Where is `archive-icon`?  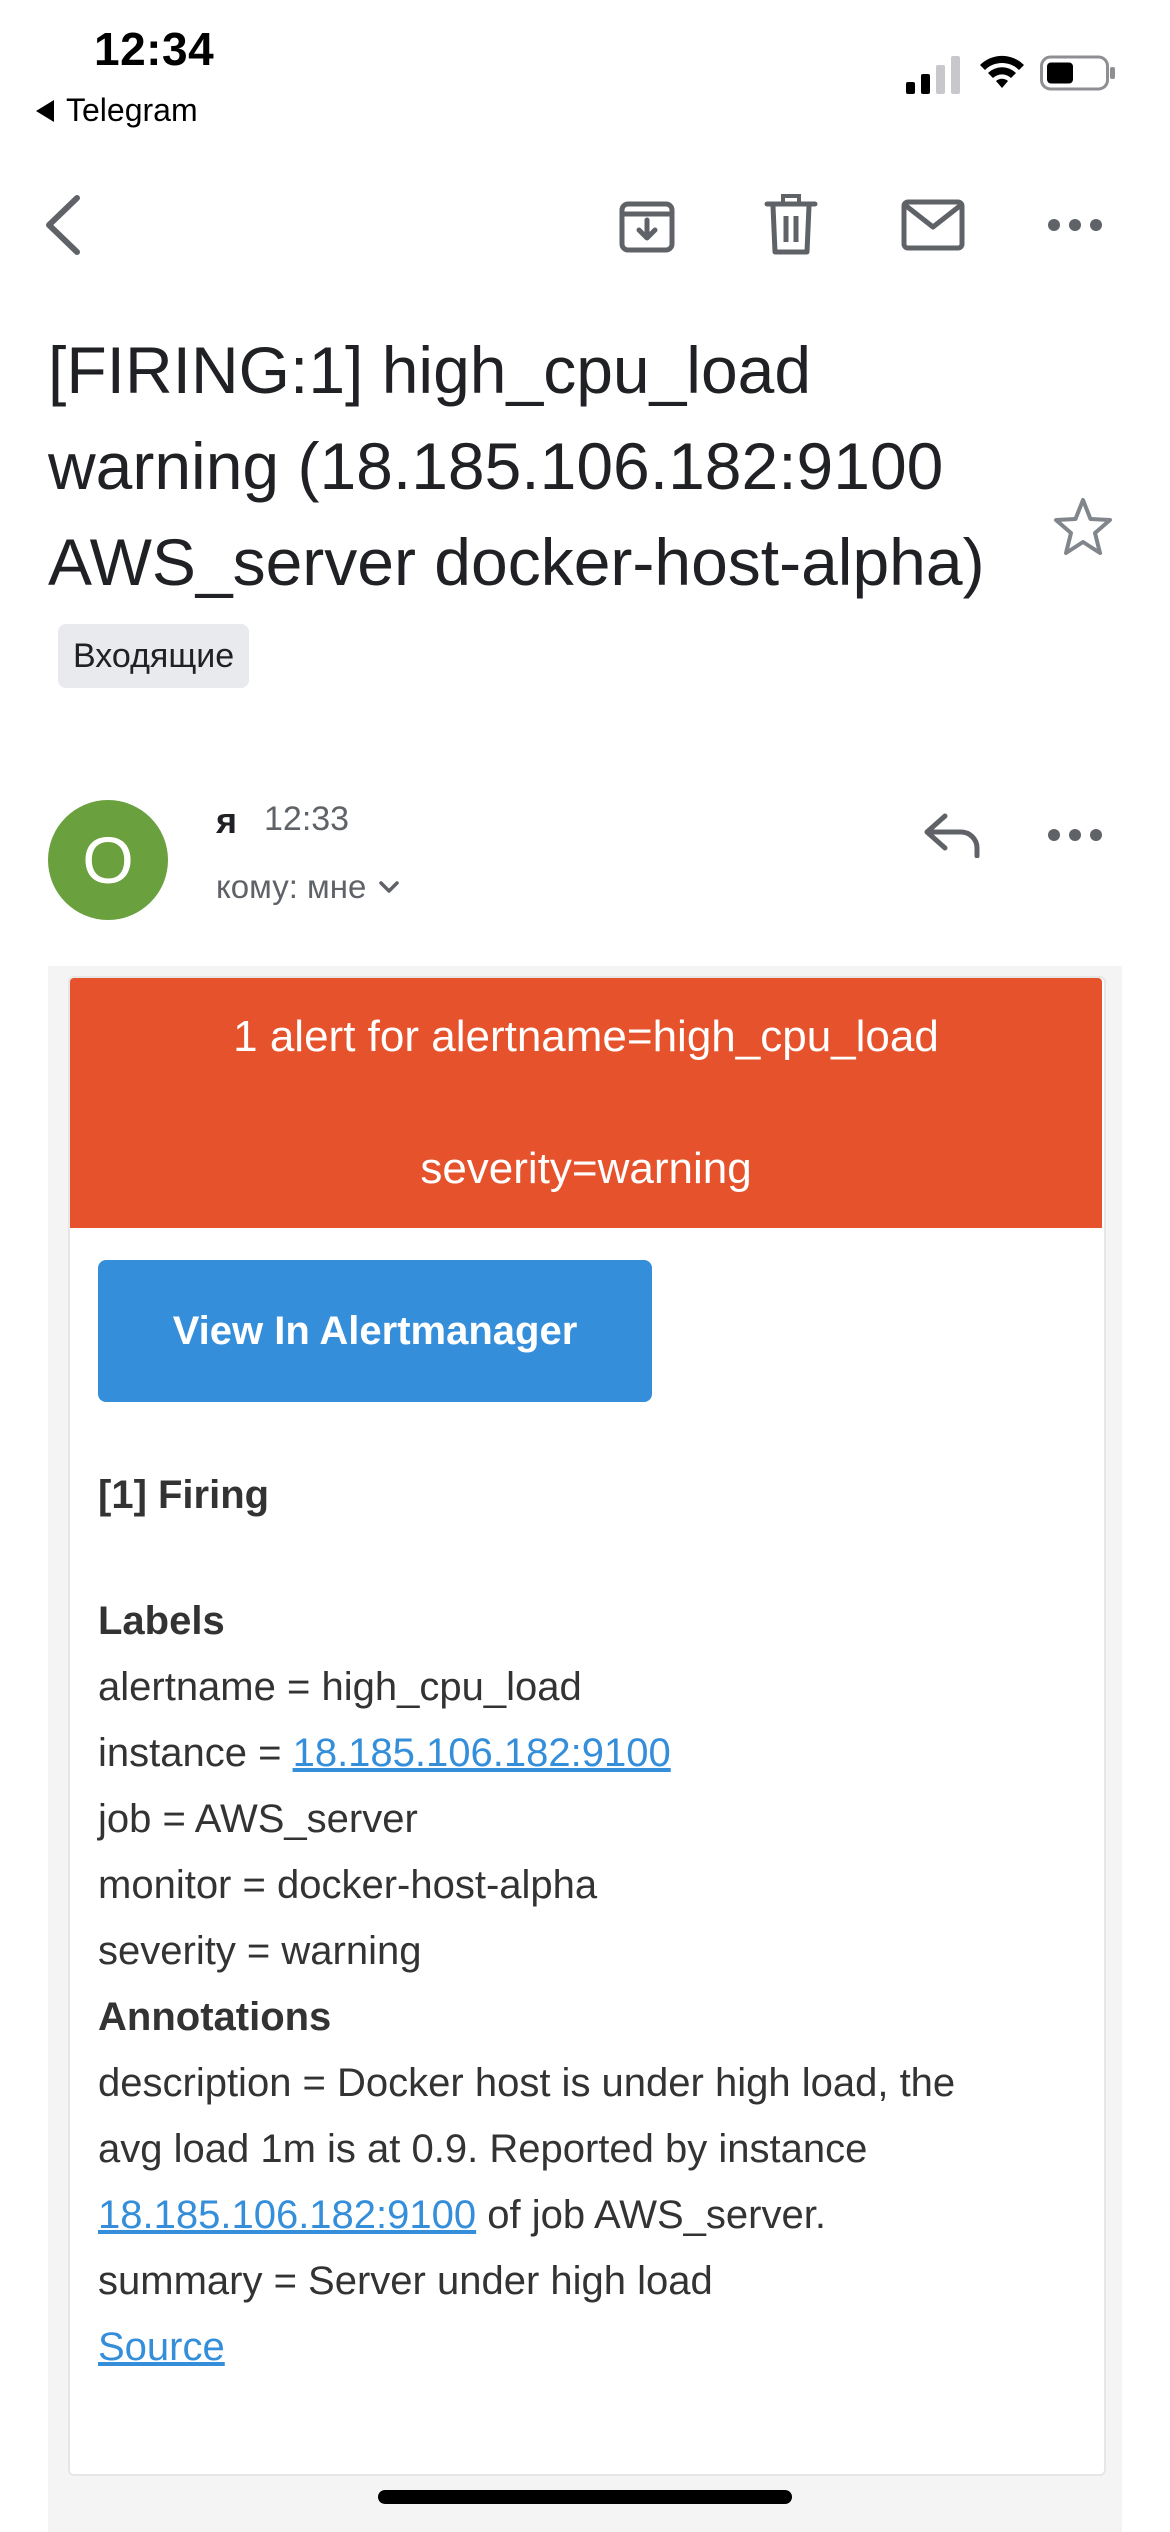
archive-icon is located at coordinates (647, 225).